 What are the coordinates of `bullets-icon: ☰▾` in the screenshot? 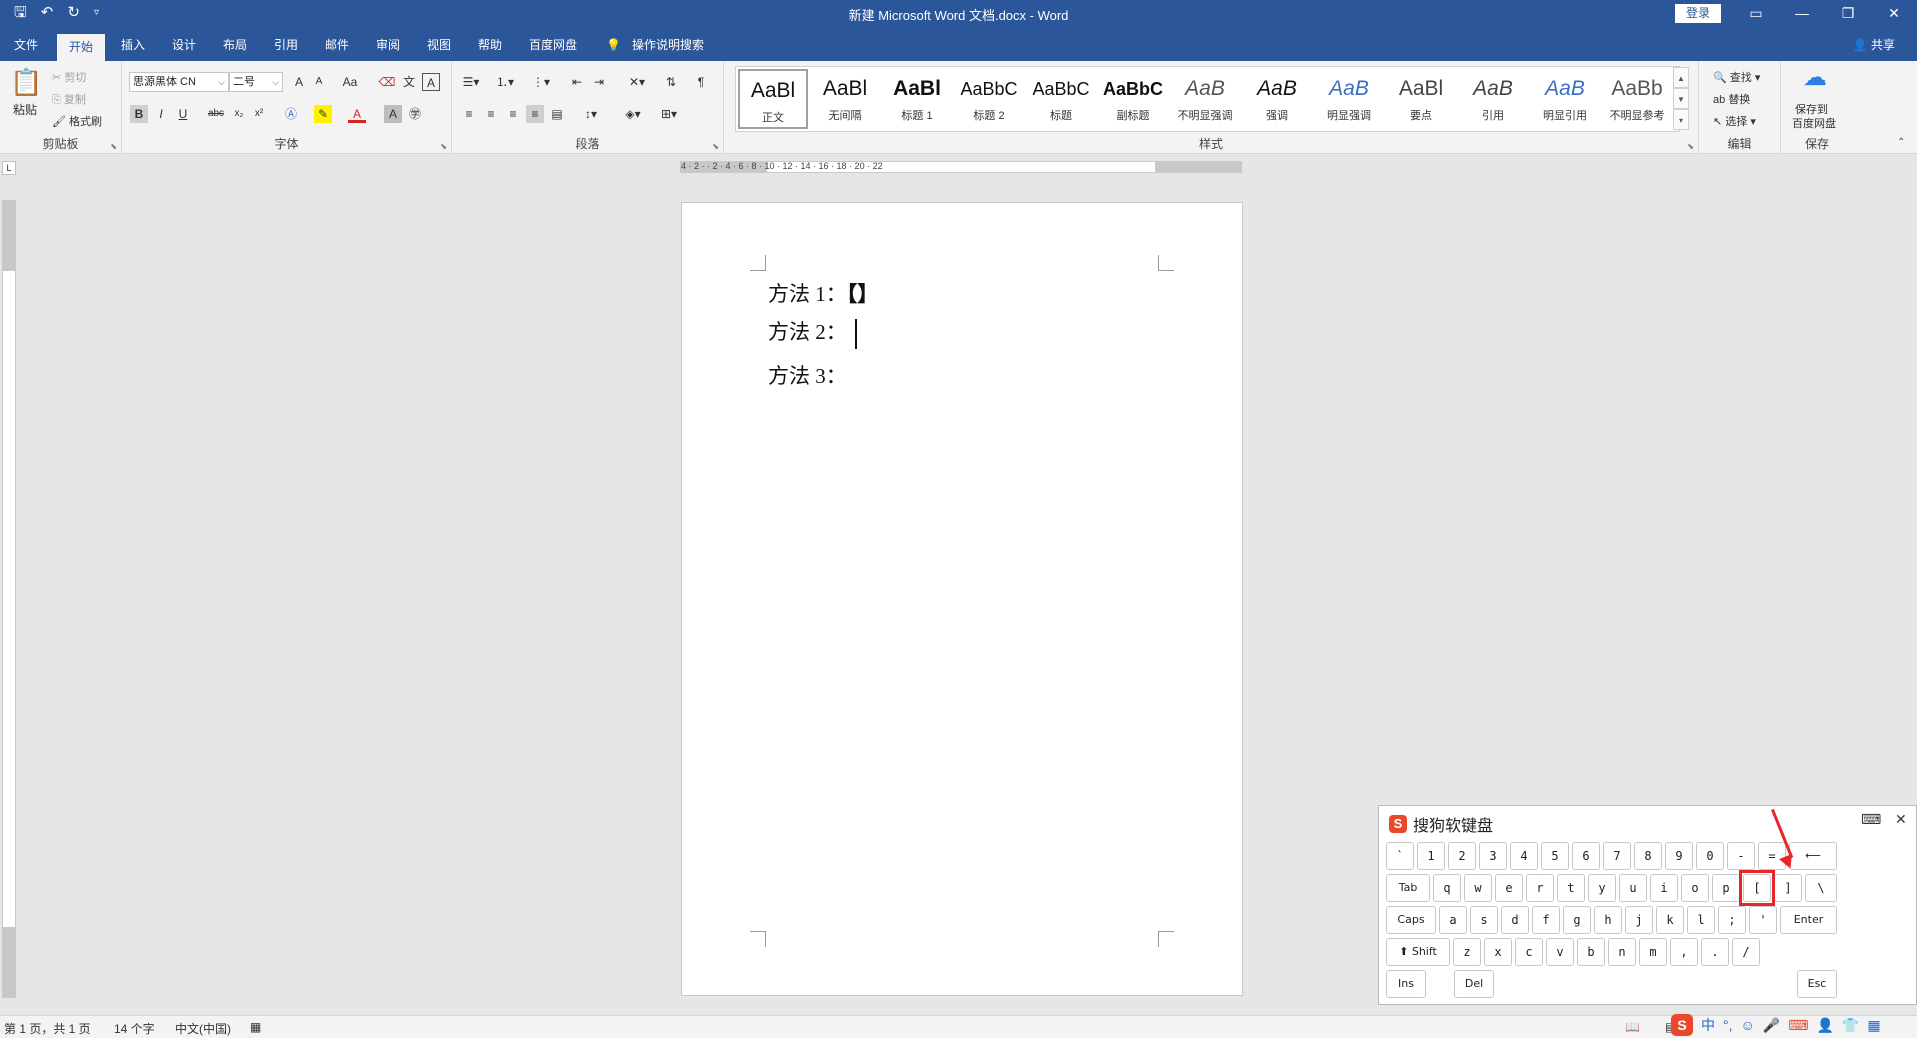 It's located at (471, 82).